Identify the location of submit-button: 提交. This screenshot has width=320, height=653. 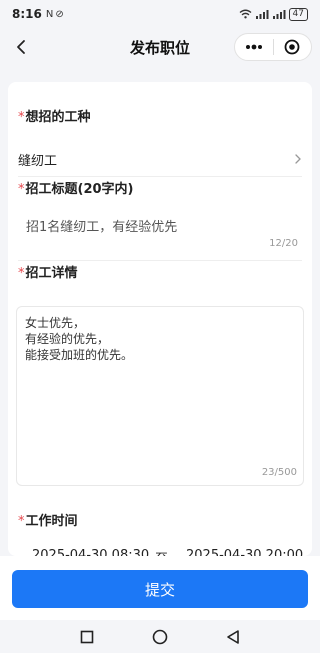
(160, 589).